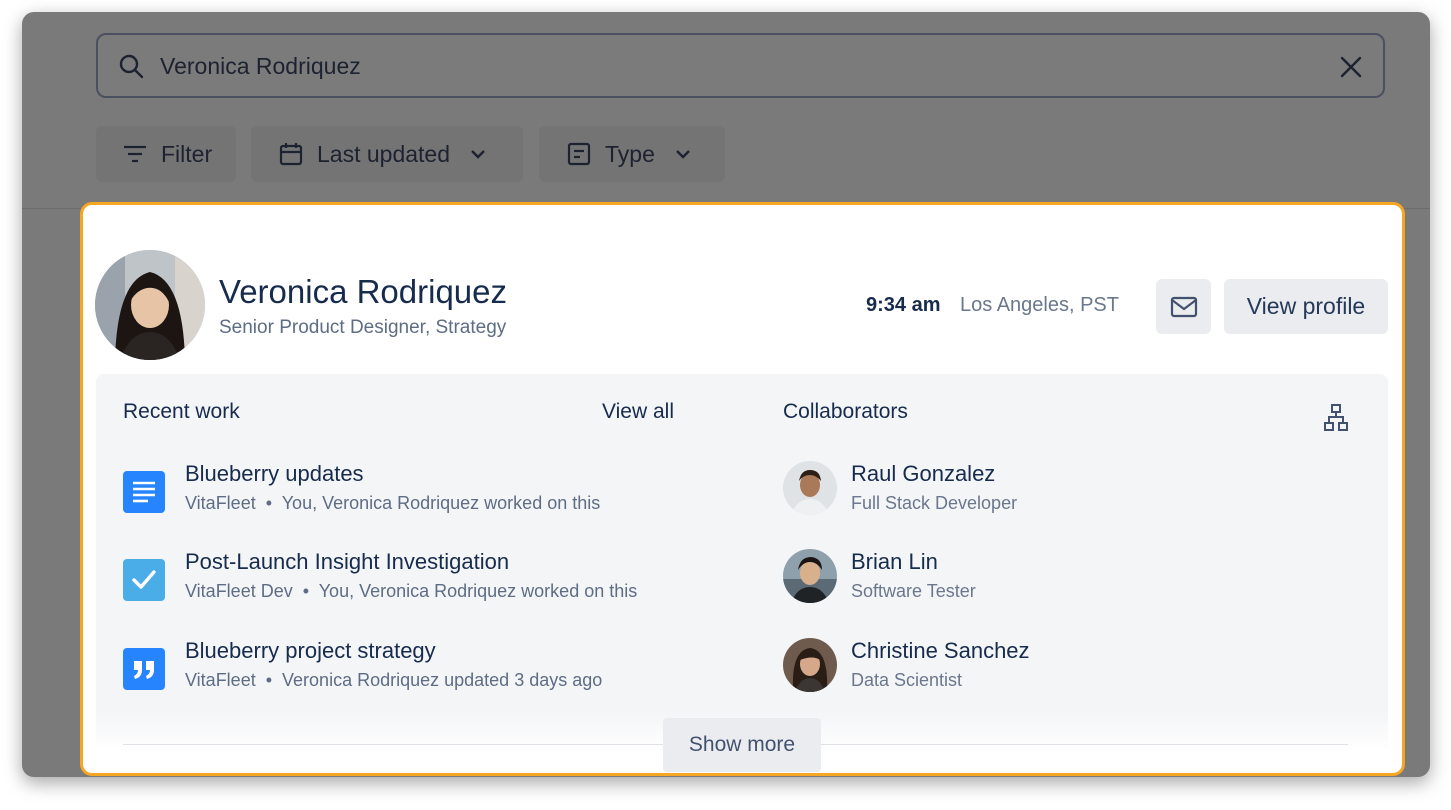 This screenshot has height=810, width=1451. I want to click on filter-button: Filter, so click(166, 154).